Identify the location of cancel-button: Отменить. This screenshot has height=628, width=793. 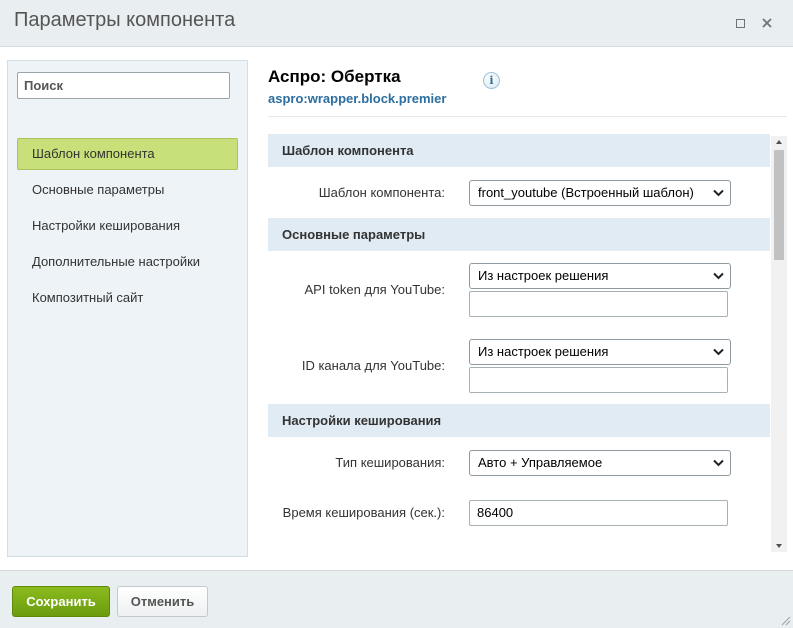
(162, 601).